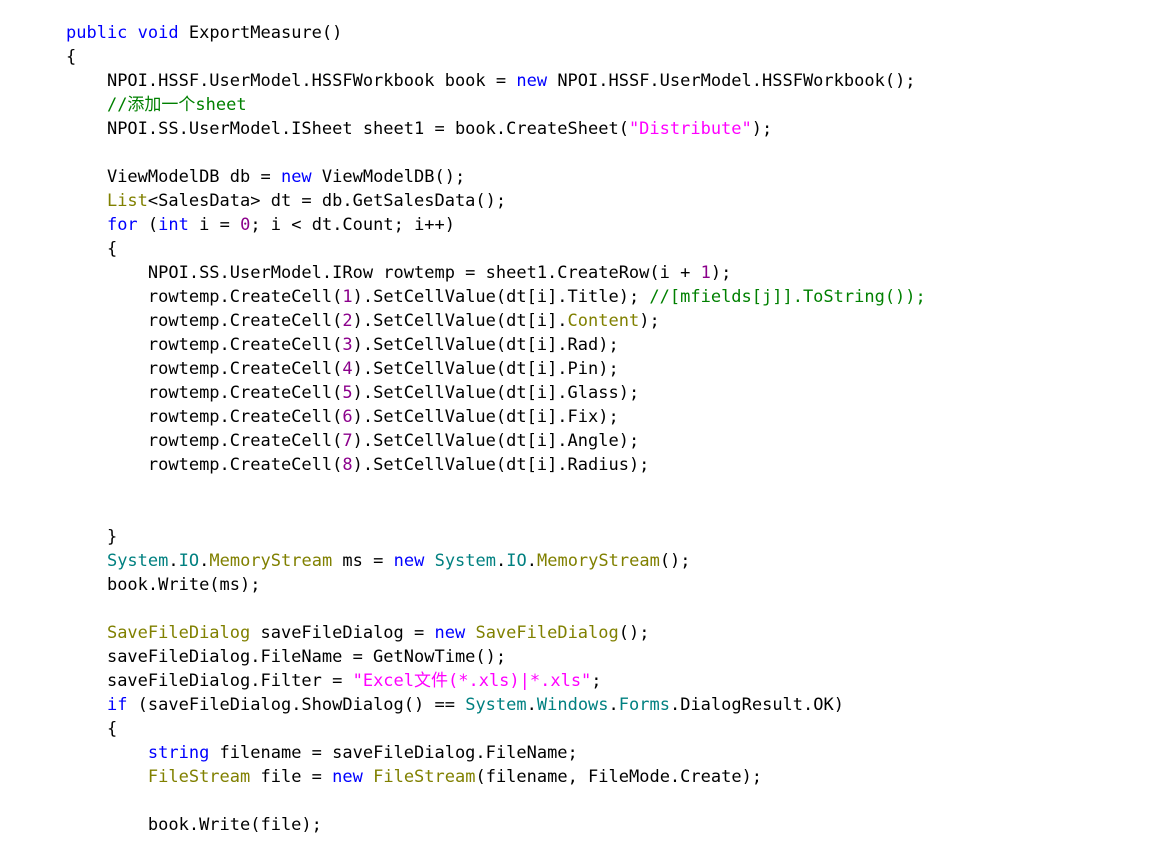 The width and height of the screenshot is (1151, 851). What do you see at coordinates (353, 225) in the screenshot?
I see `code-token-pln: ; i < dt.Count; i++)` at bounding box center [353, 225].